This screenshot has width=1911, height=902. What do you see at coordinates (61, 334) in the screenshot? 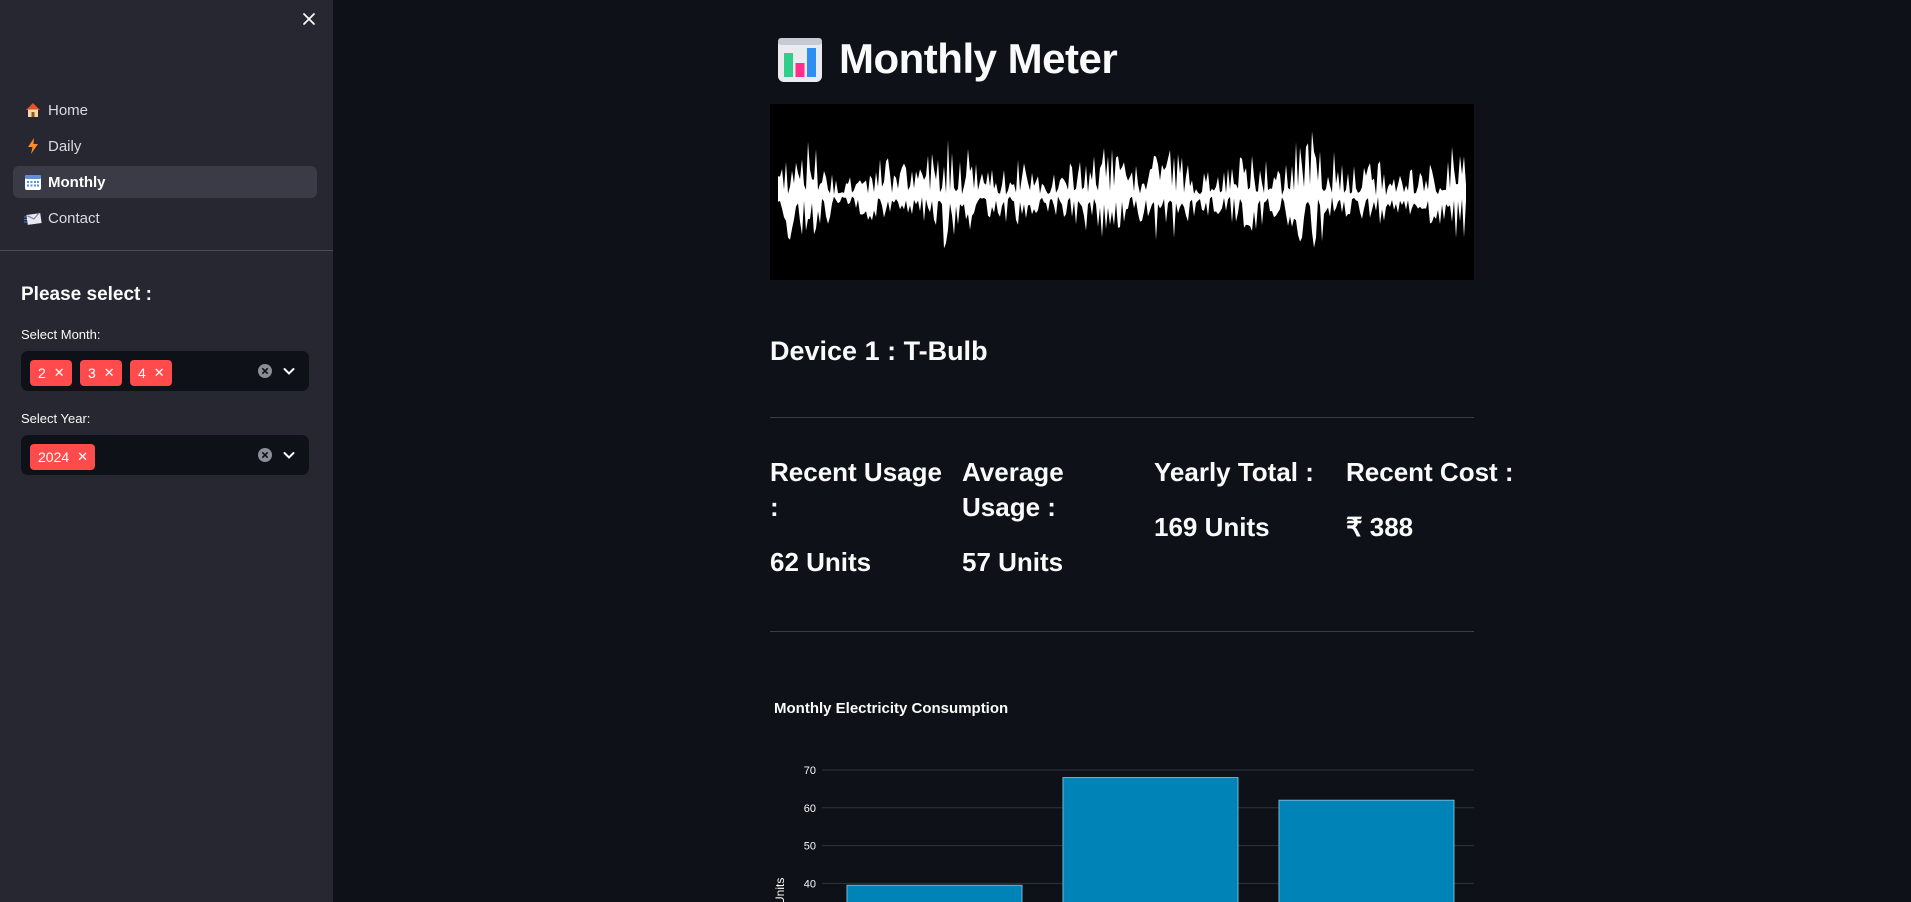
I see `select-month-label: Select Month:` at bounding box center [61, 334].